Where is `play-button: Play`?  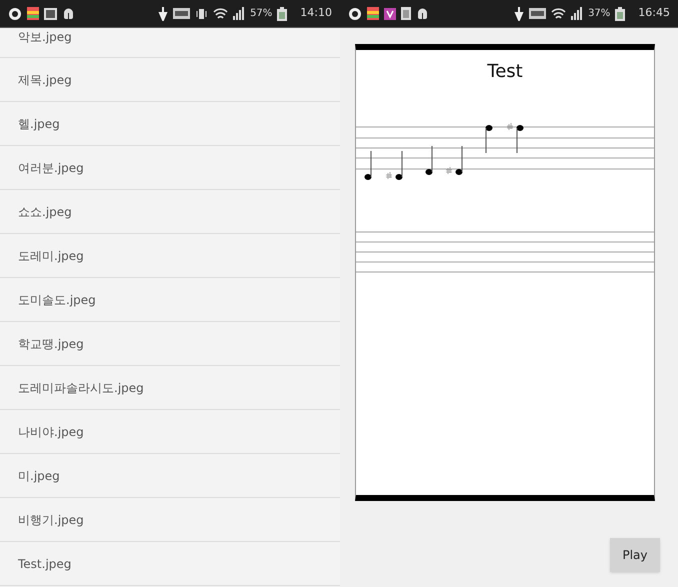
play-button: Play is located at coordinates (635, 555).